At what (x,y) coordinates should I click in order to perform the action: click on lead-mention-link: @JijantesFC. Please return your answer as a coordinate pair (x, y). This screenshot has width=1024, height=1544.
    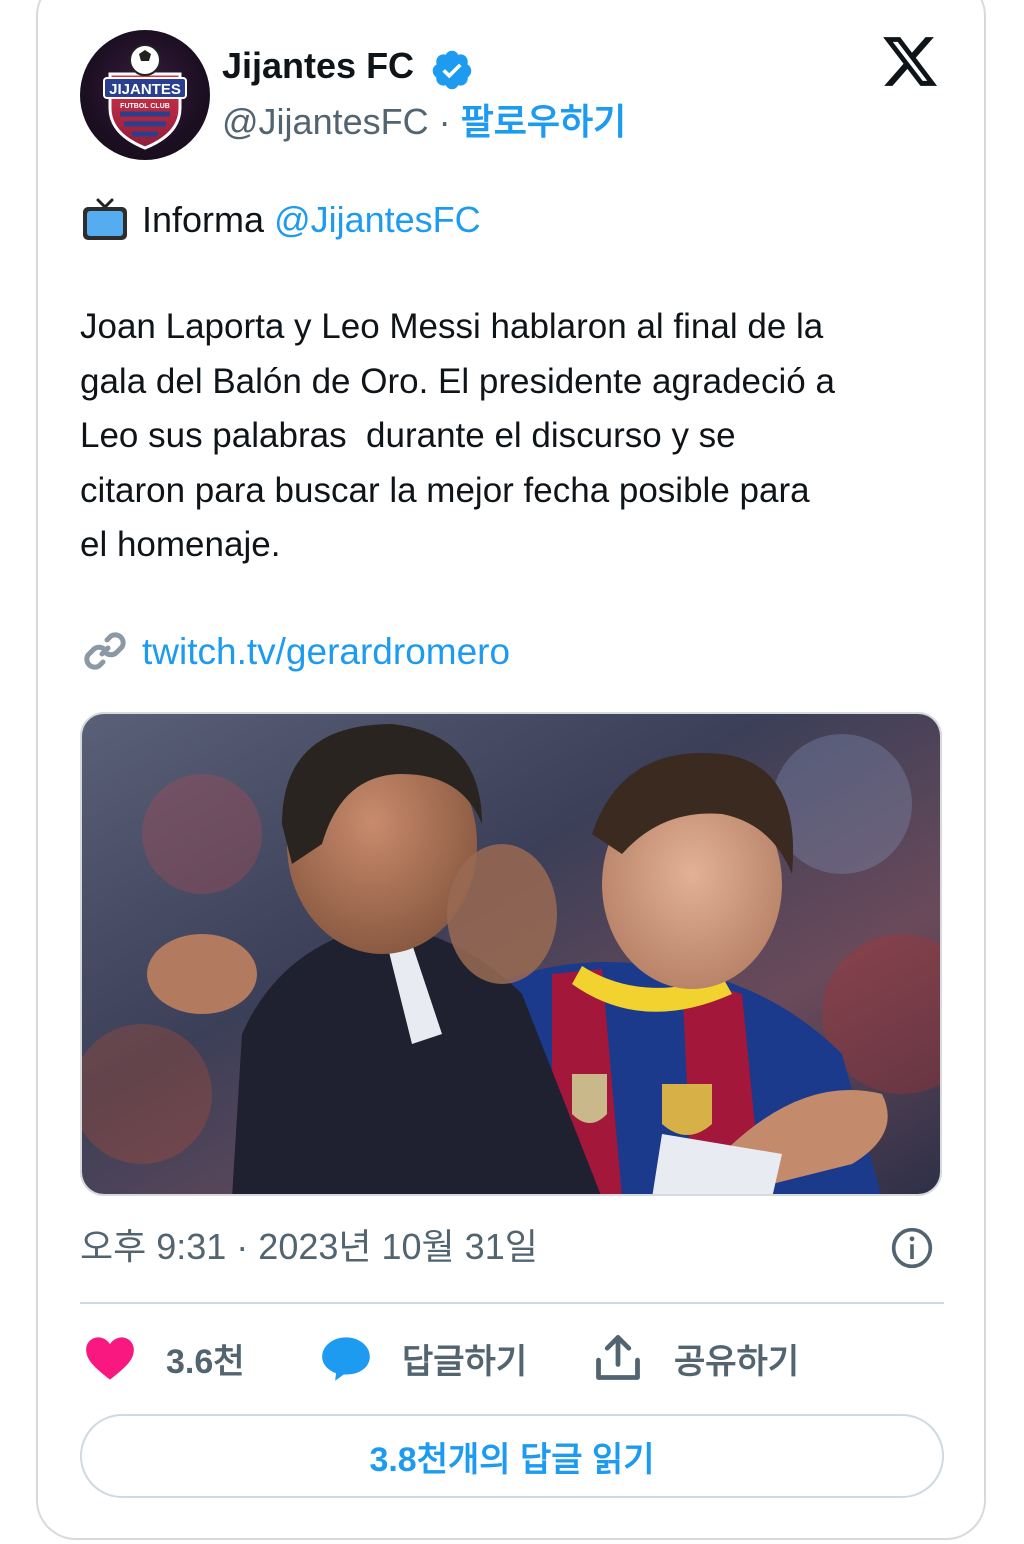
    Looking at the image, I should click on (377, 219).